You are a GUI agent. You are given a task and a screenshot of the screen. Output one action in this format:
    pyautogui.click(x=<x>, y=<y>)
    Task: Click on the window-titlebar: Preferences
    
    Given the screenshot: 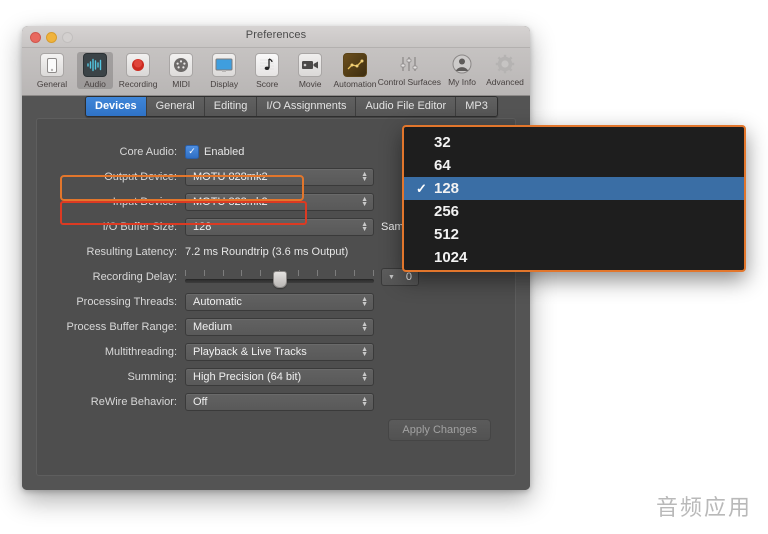 What is the action you would take?
    pyautogui.click(x=276, y=37)
    